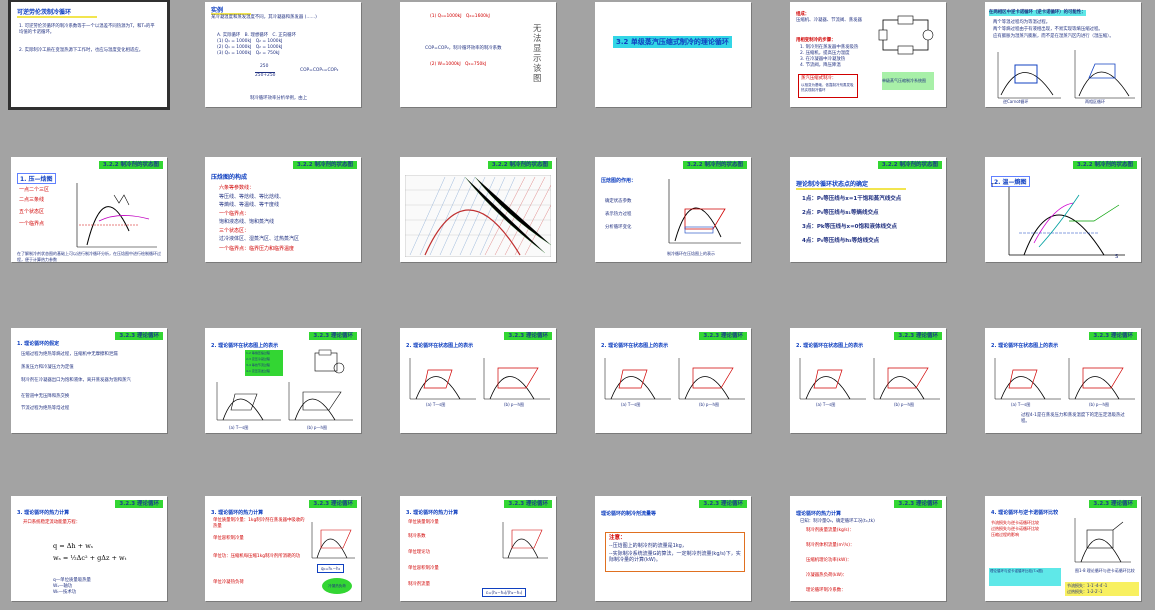  Describe the element at coordinates (258, 359) in the screenshot. I see `legend-item: 2-3 定压冷凝过程` at that location.